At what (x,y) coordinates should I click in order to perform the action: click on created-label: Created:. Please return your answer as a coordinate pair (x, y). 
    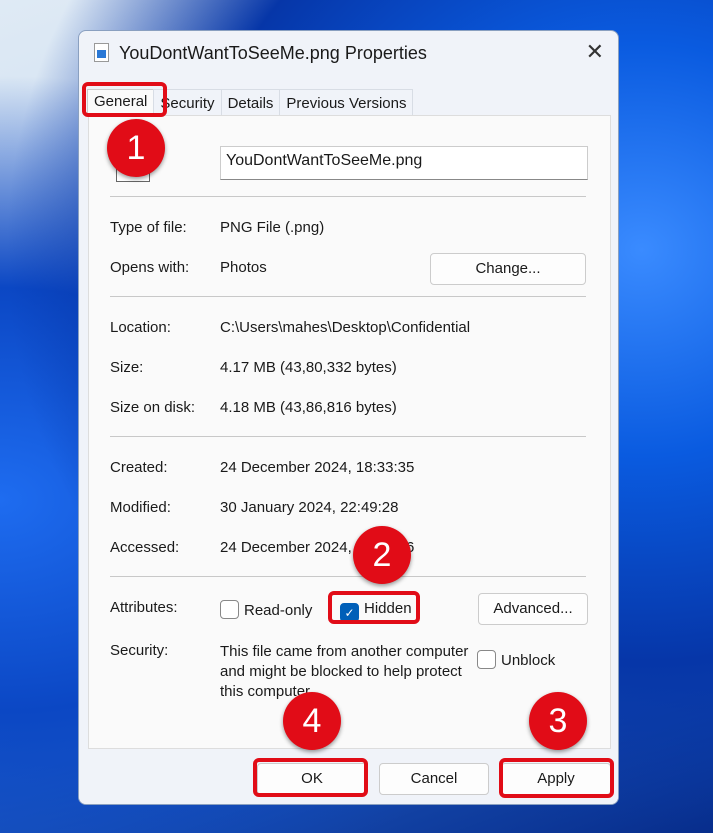
    Looking at the image, I should click on (139, 467).